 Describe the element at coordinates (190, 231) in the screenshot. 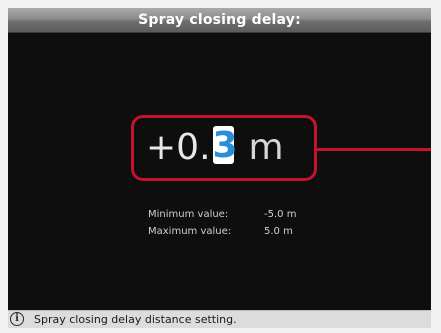

I see `maximum-label: Maximum value:` at that location.